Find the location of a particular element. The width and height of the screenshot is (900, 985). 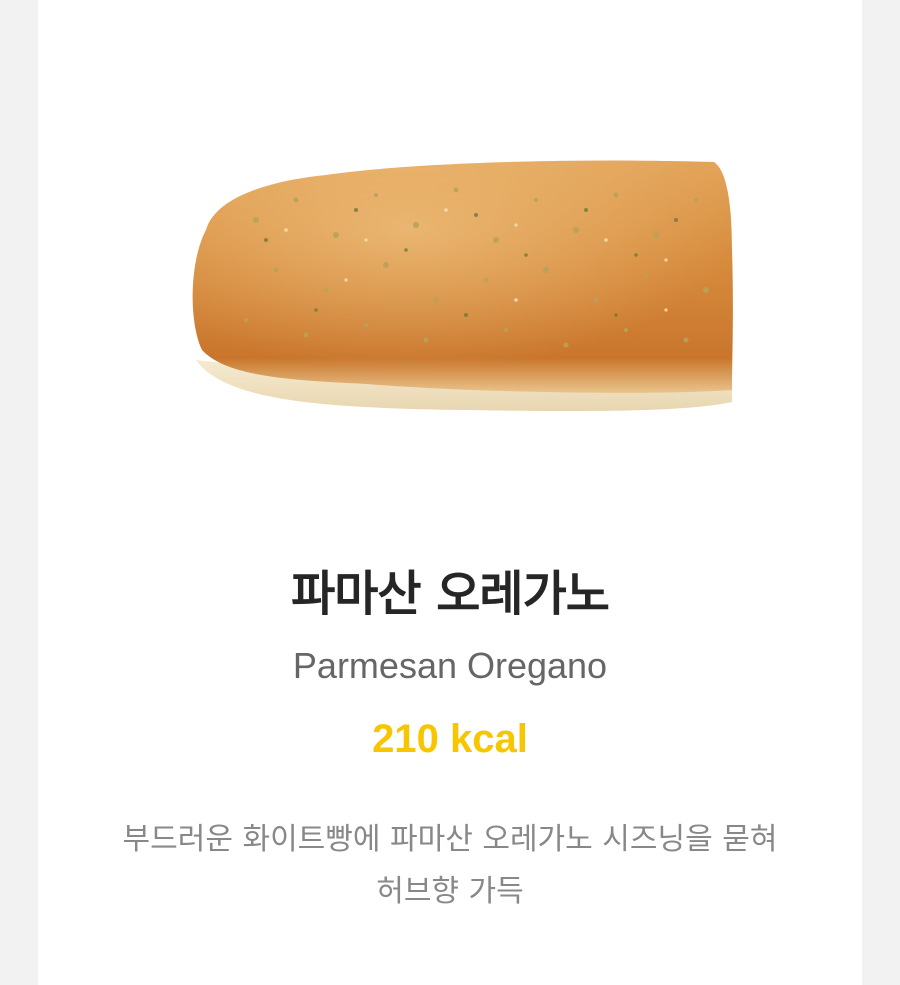

product-name-english: Parmesan Oregano is located at coordinates (450, 665).